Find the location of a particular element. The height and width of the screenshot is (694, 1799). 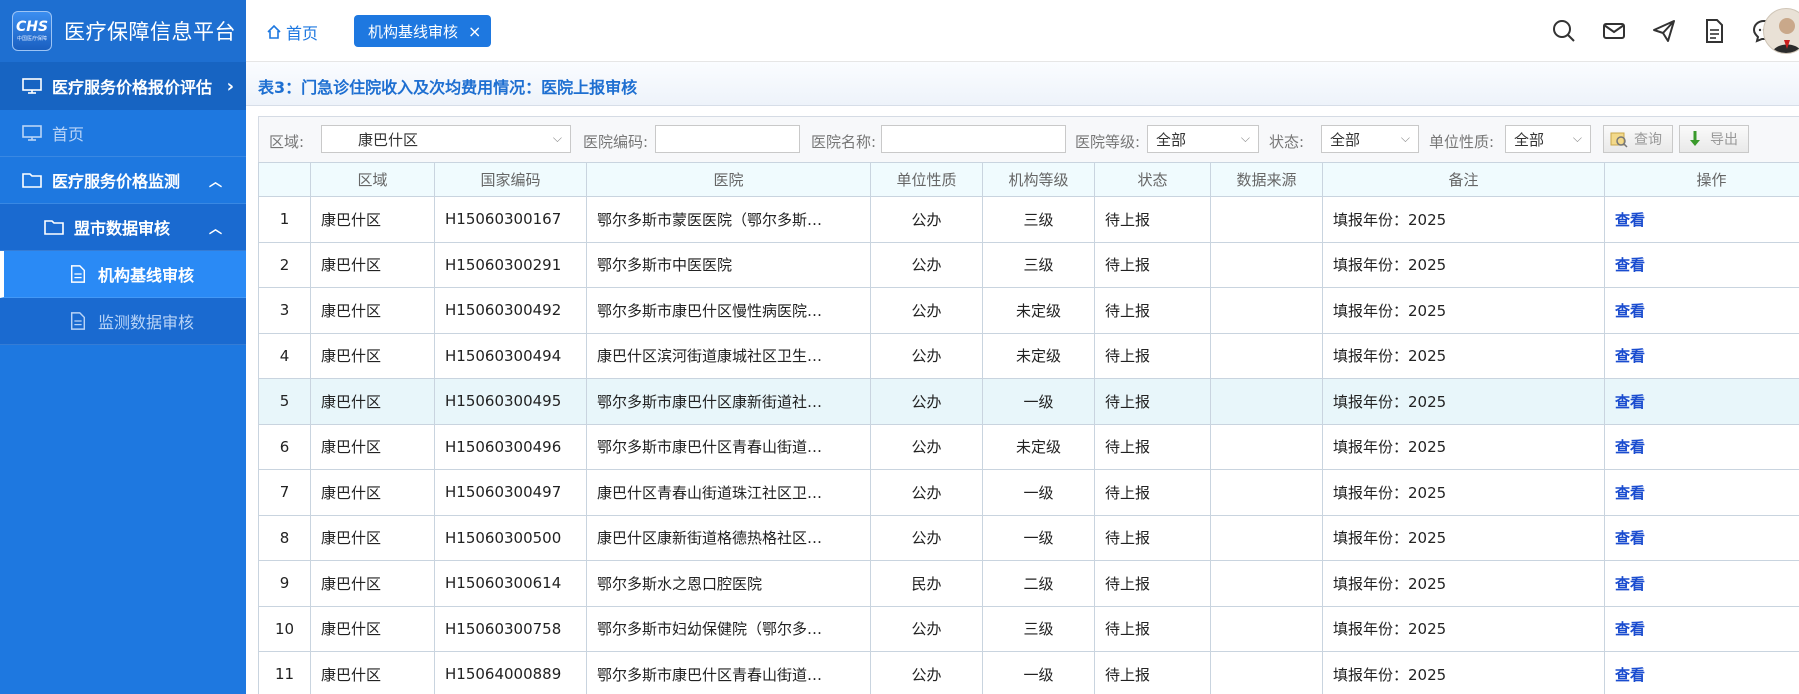

col-header-region: 区域 is located at coordinates (372, 179).